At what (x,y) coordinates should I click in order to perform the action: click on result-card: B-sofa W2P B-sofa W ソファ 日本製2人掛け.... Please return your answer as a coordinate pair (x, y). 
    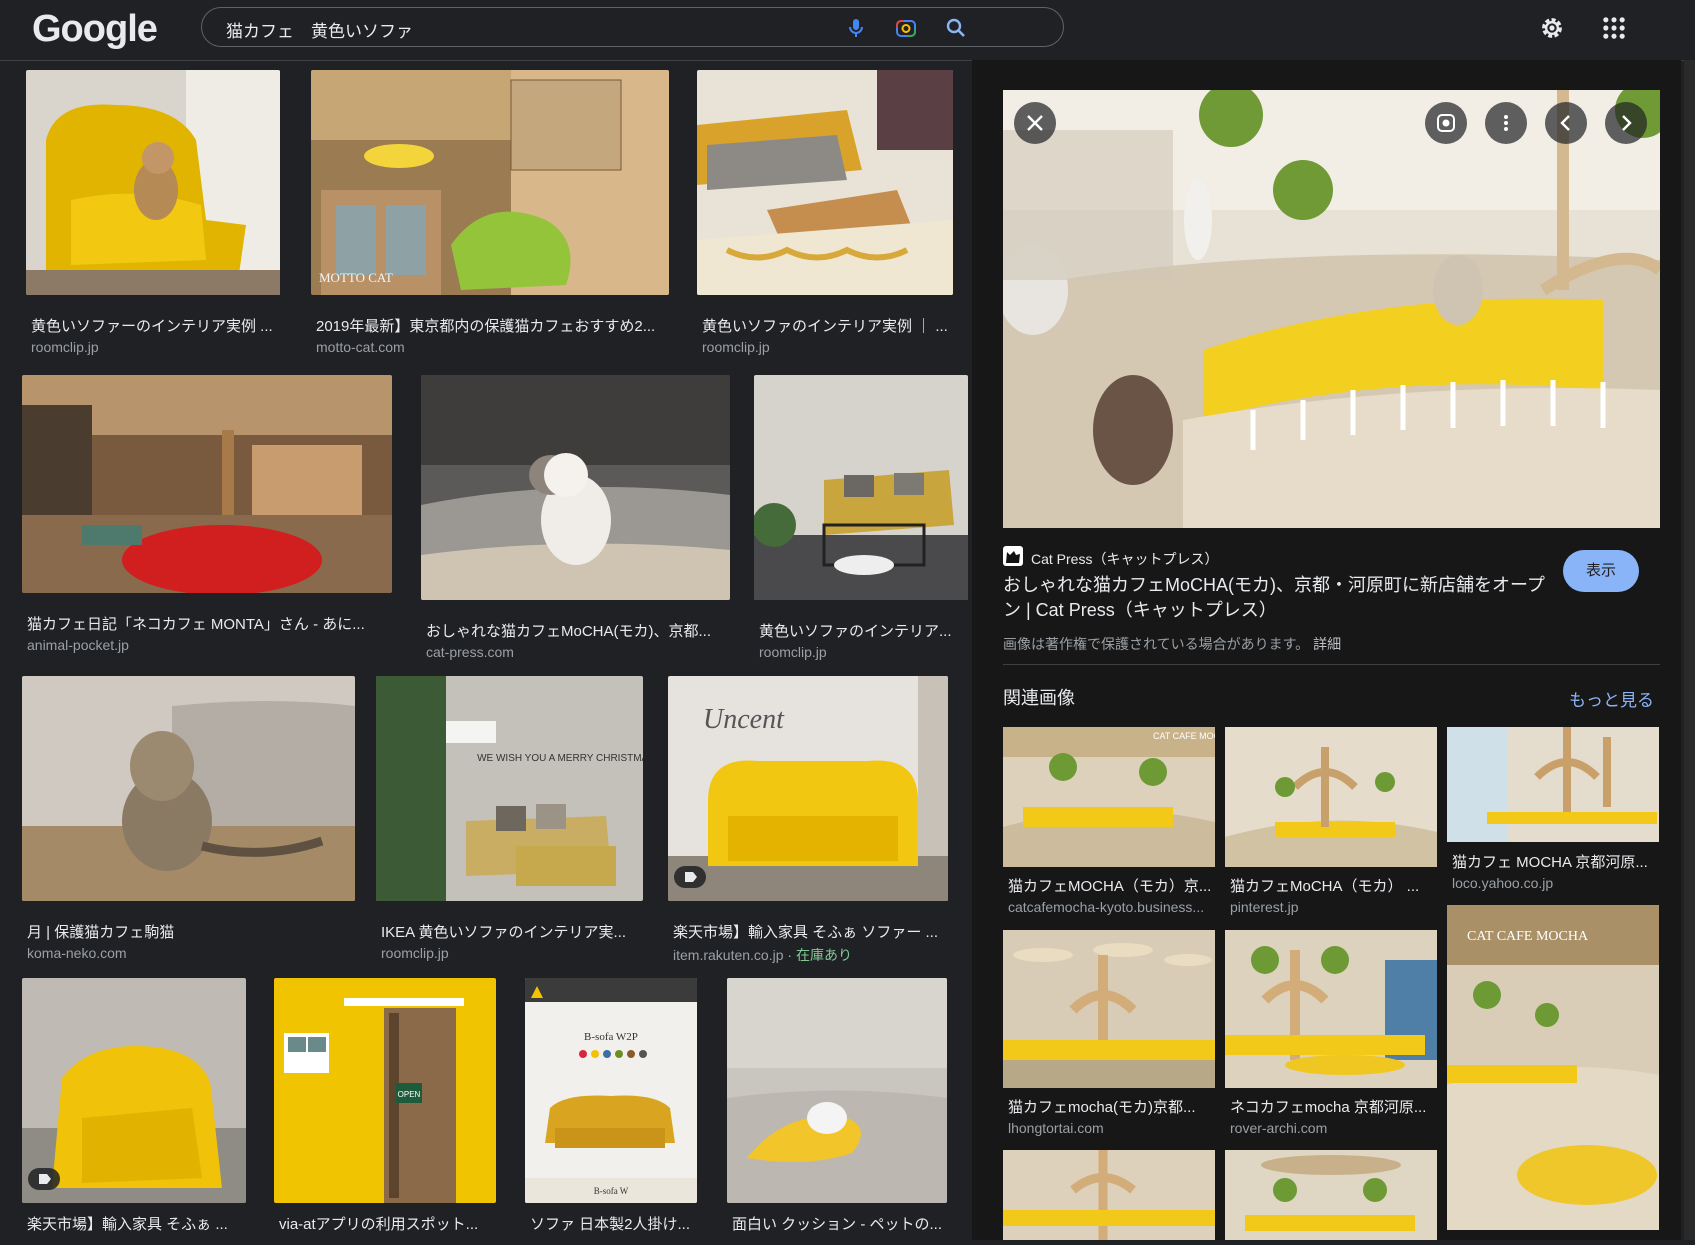
    Looking at the image, I should click on (611, 1109).